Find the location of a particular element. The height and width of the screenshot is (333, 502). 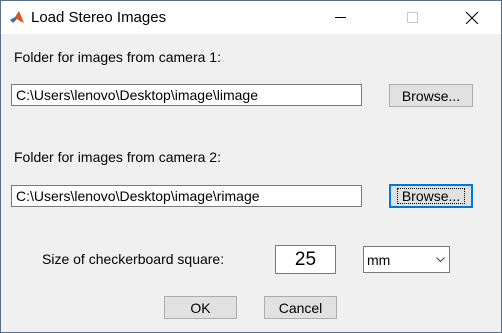

camera1-folder-input is located at coordinates (186, 95).